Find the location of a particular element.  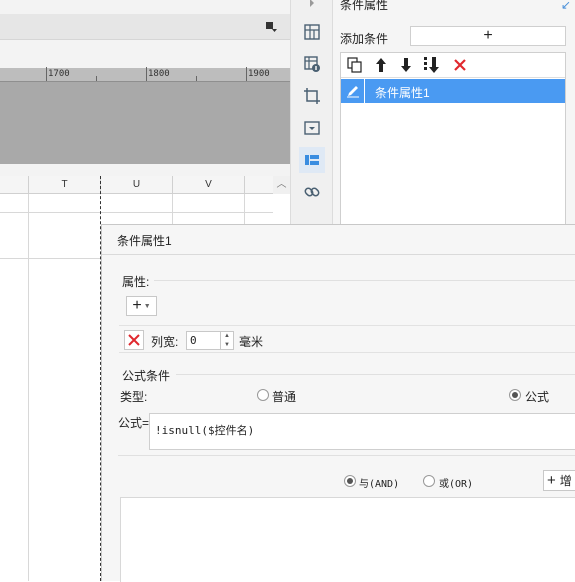

add-condition-button: + is located at coordinates (488, 36).